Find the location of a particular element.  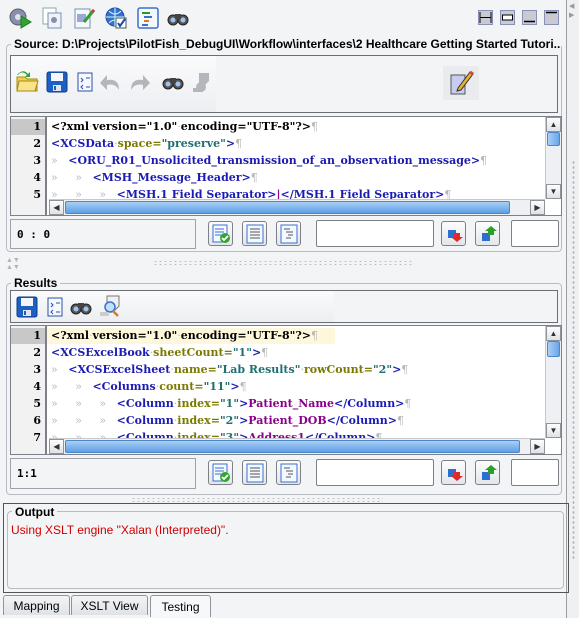

code-line: <XCSData·space="preserve">¶ is located at coordinates (147, 143).